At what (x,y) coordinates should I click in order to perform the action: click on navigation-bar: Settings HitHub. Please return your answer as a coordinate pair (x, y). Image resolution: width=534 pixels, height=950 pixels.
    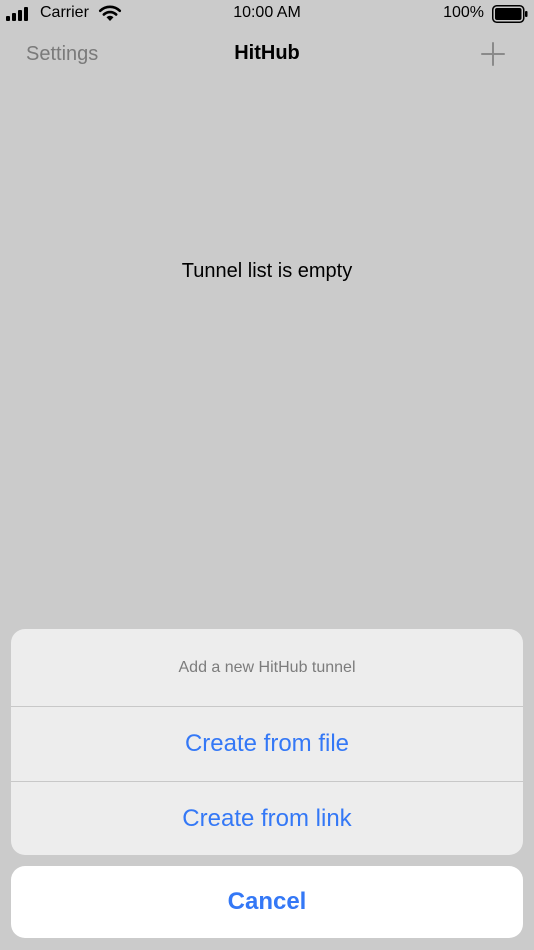
    Looking at the image, I should click on (267, 55).